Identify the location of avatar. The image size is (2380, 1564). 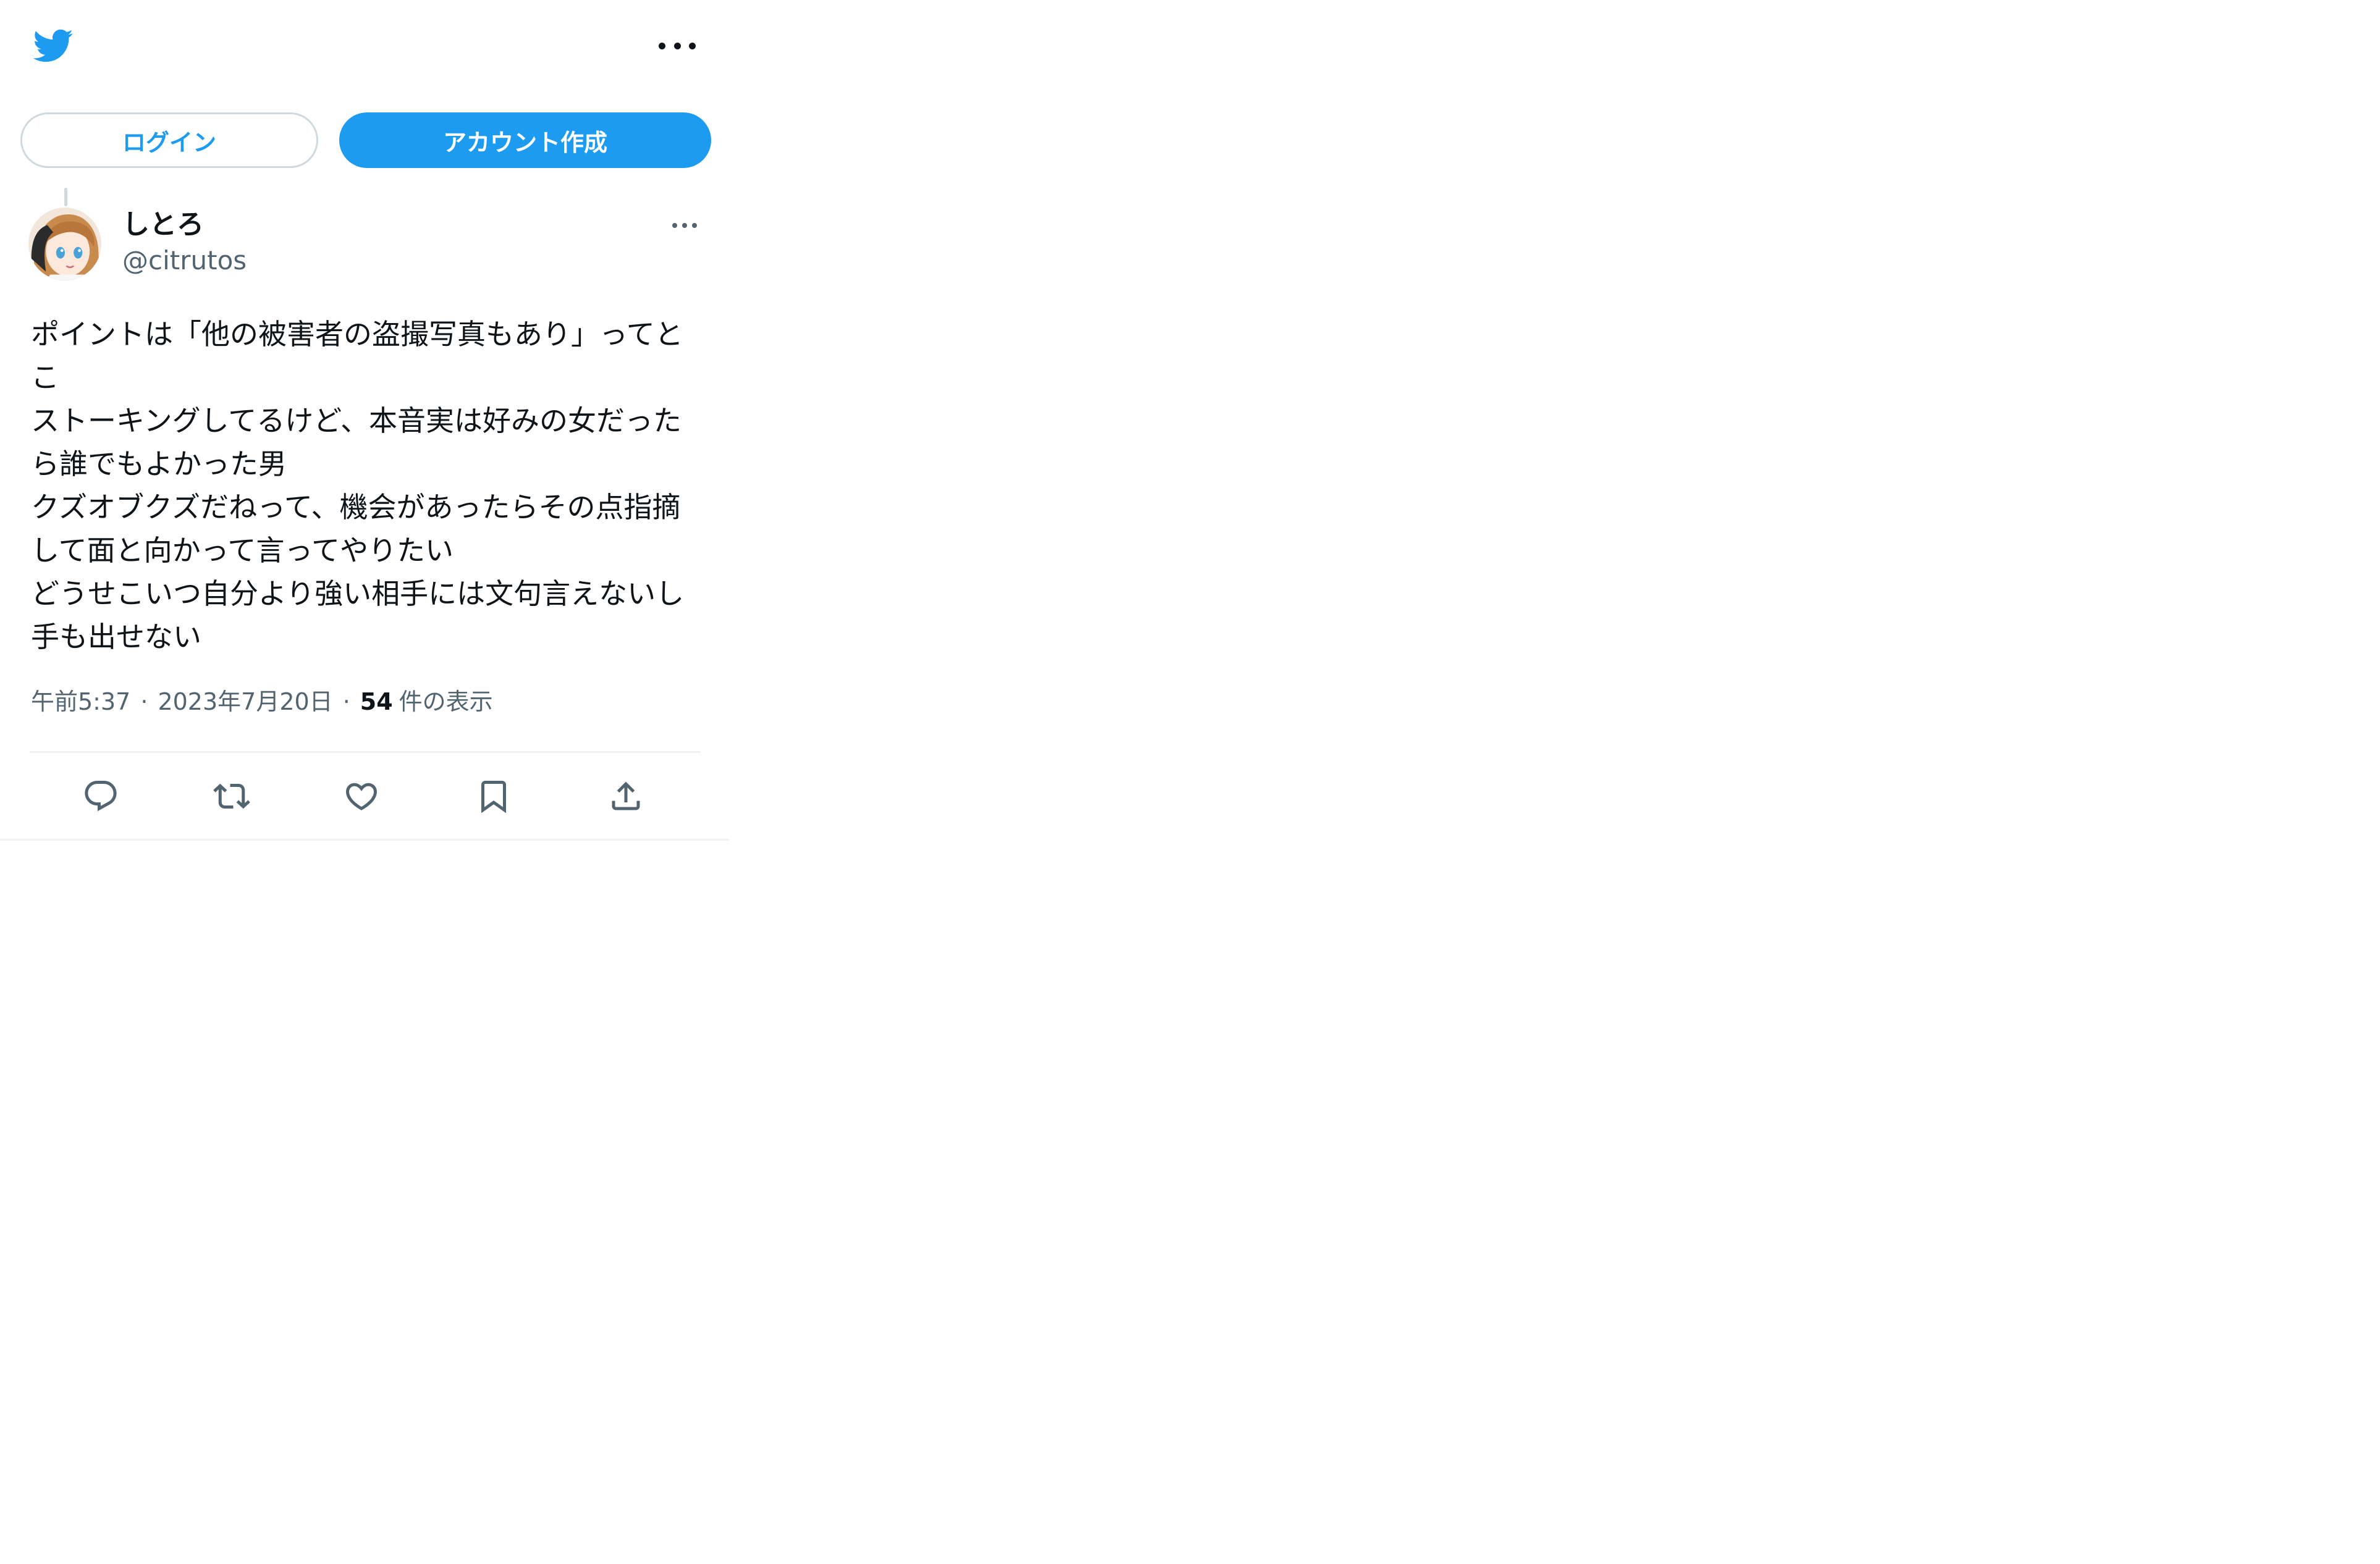
(64, 244).